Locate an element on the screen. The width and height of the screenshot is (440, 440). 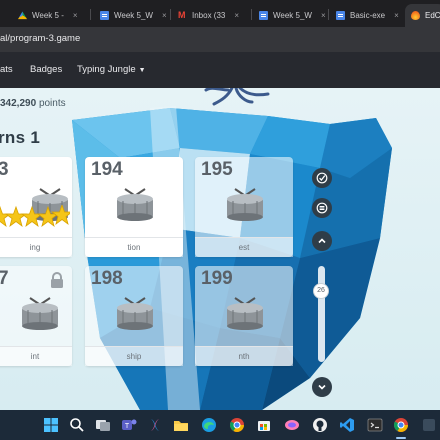
tab-basic-exe: Basic-exe × is located at coordinates (367, 15).